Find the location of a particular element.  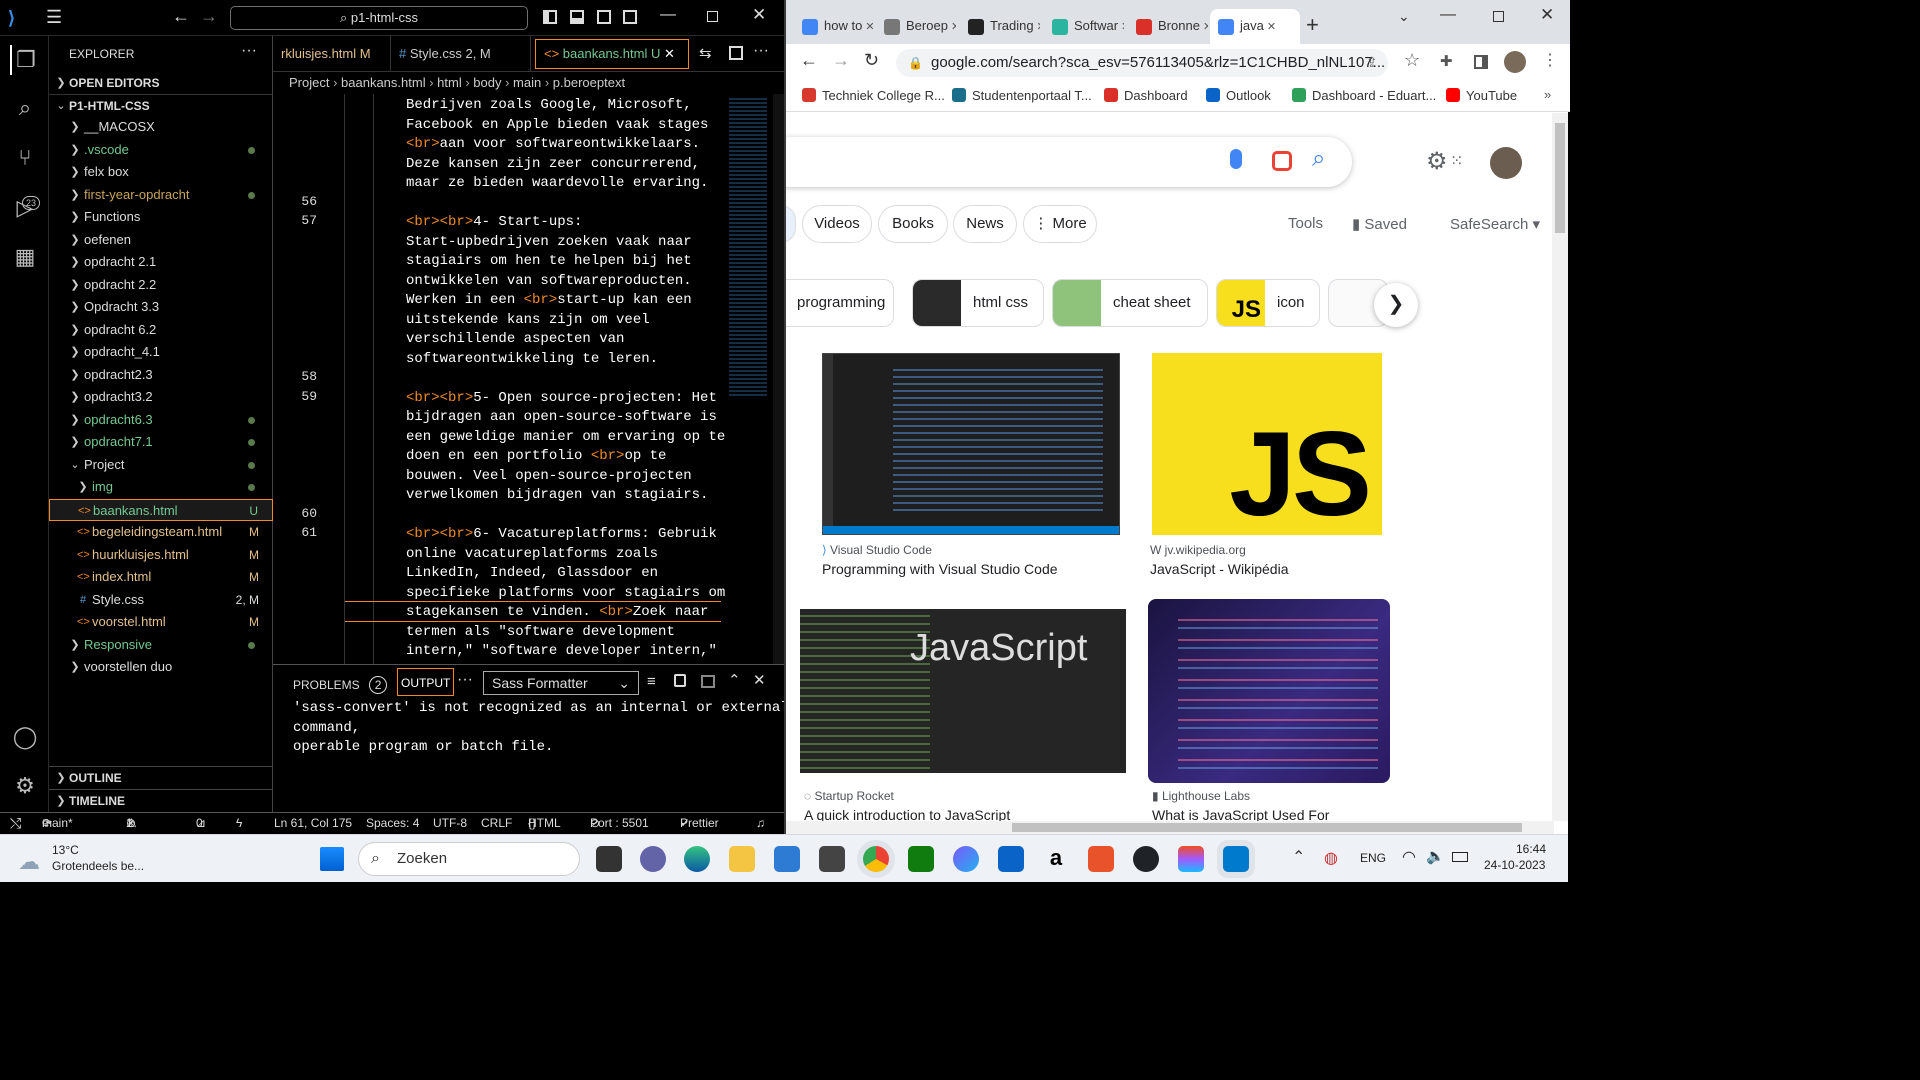

lock-icon is located at coordinates (680, 680).